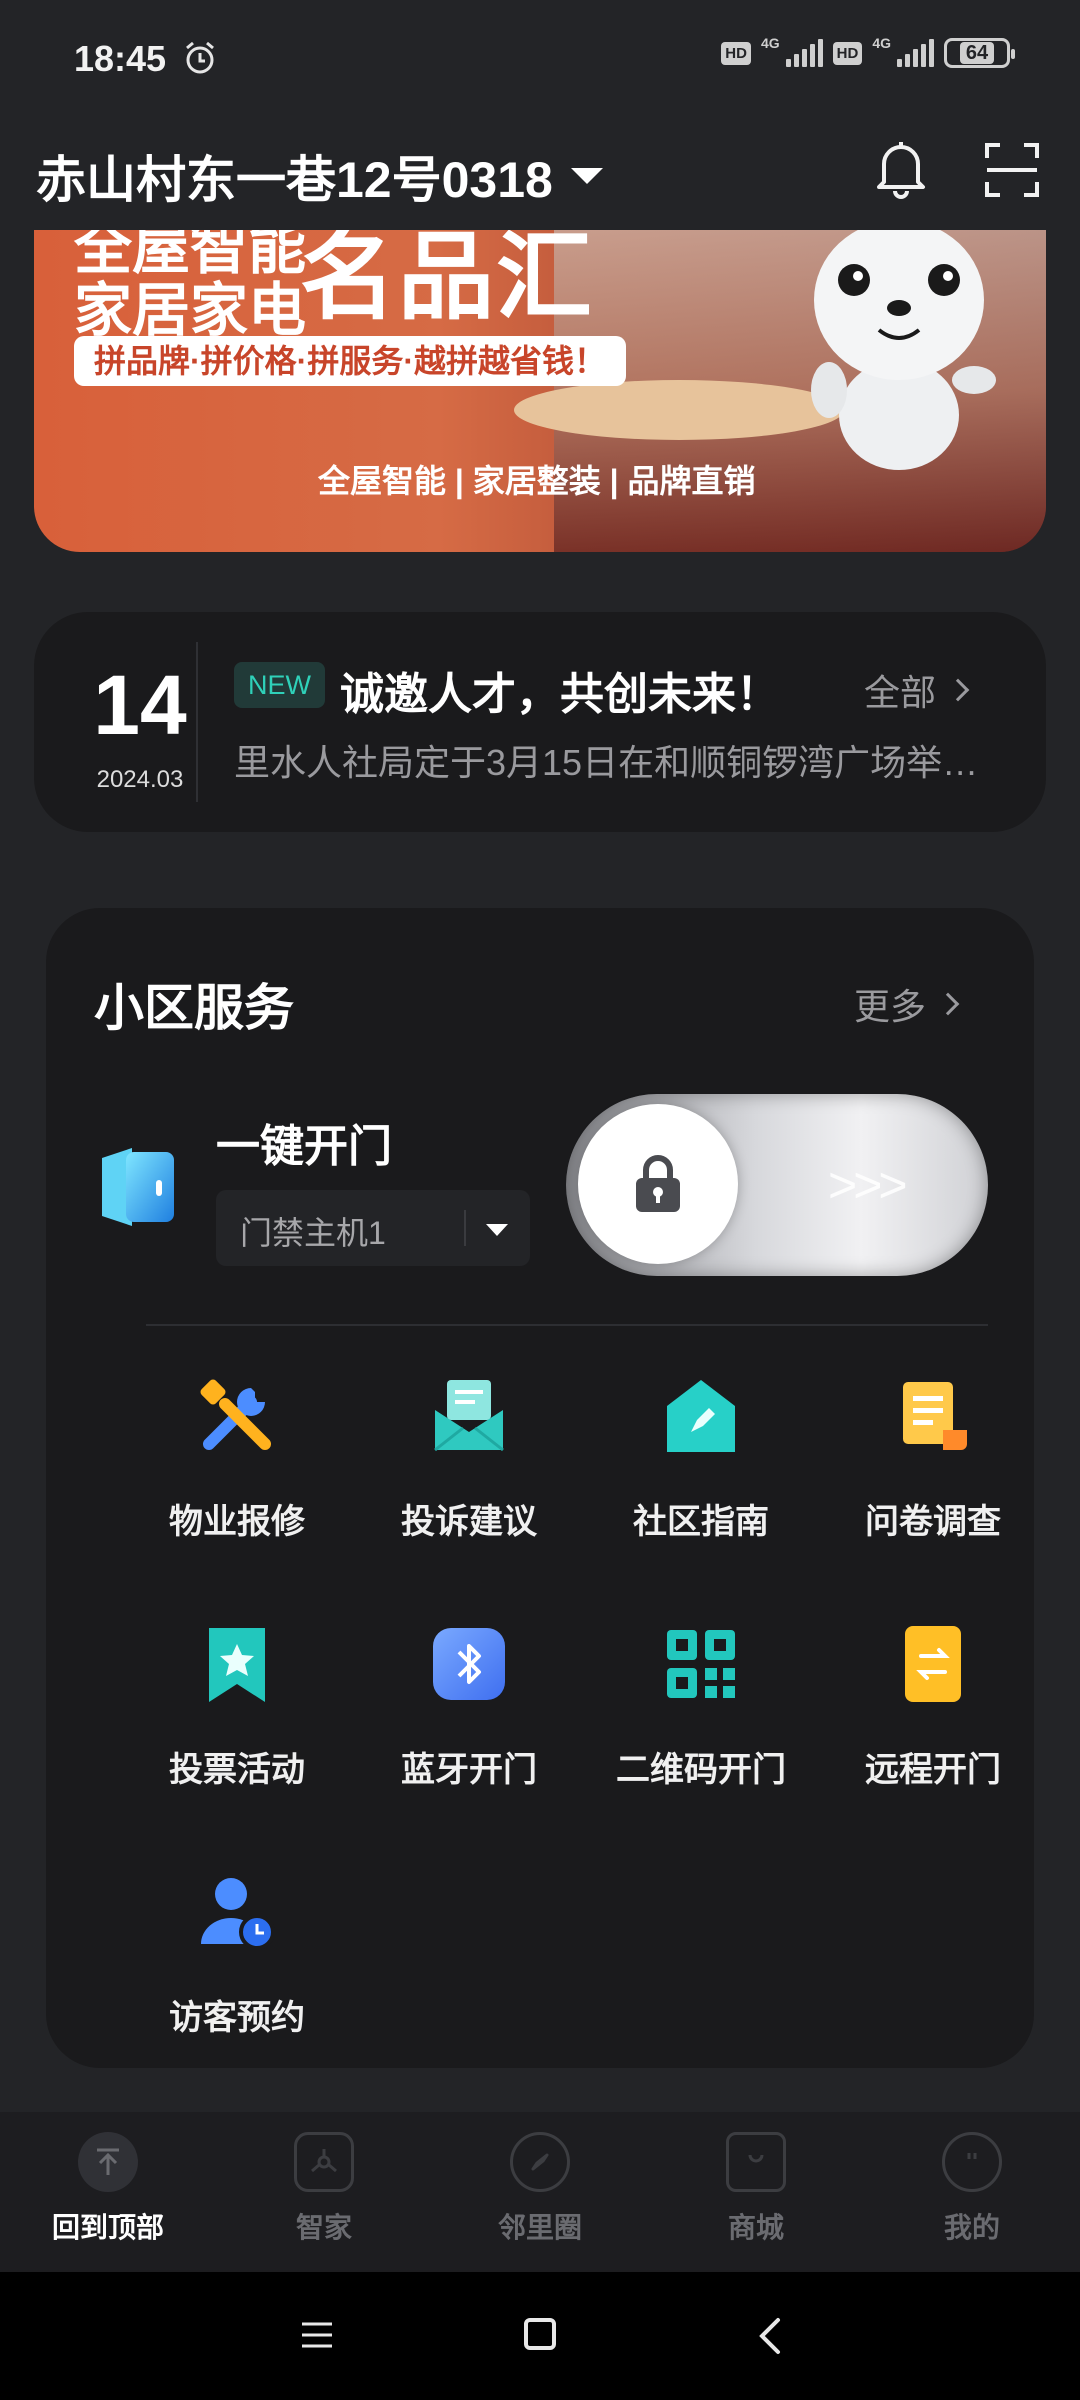  What do you see at coordinates (323, 2227) in the screenshot?
I see `nav-label: 智家` at bounding box center [323, 2227].